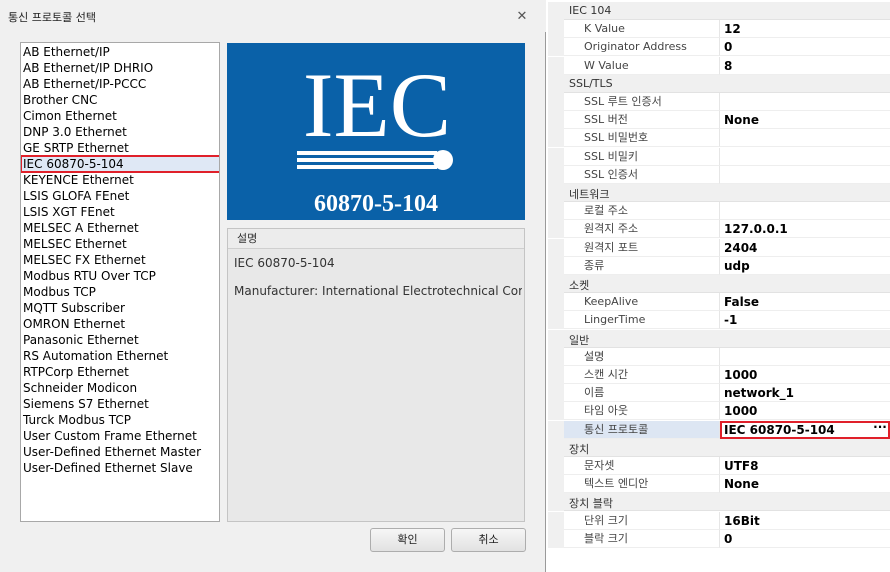 The image size is (890, 572). What do you see at coordinates (719, 229) in the screenshot?
I see `property-row: 원격지 주소 127.0.0.1` at bounding box center [719, 229].